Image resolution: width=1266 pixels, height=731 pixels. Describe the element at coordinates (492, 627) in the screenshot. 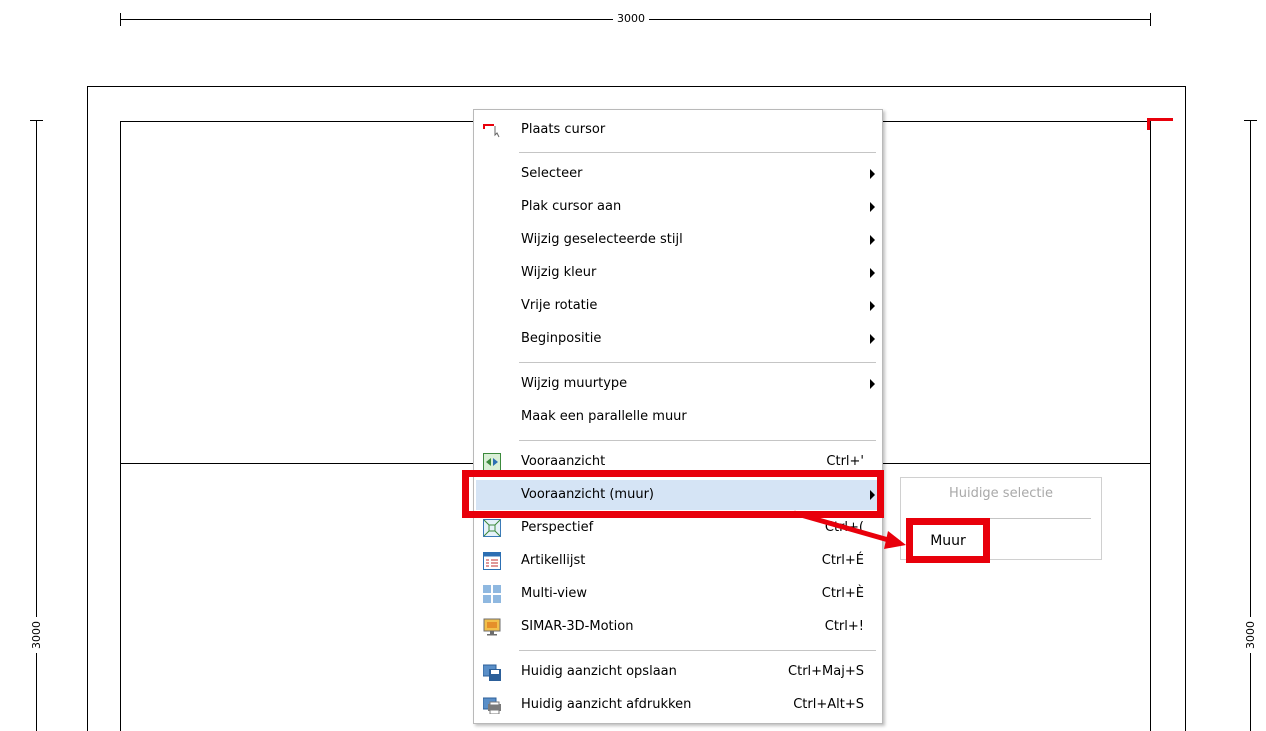

I see `monitor-3d-icon` at that location.